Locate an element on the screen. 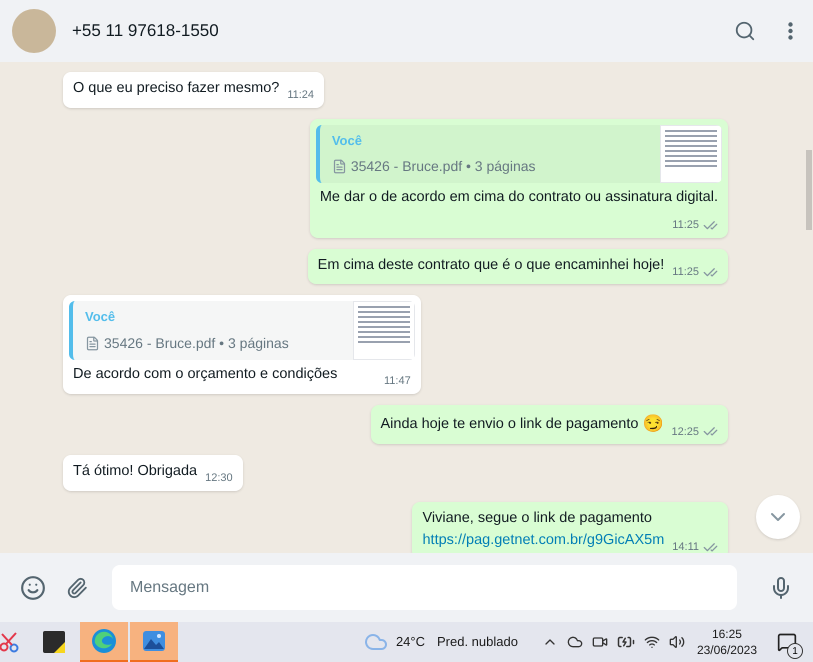  emoji-button is located at coordinates (33, 587).